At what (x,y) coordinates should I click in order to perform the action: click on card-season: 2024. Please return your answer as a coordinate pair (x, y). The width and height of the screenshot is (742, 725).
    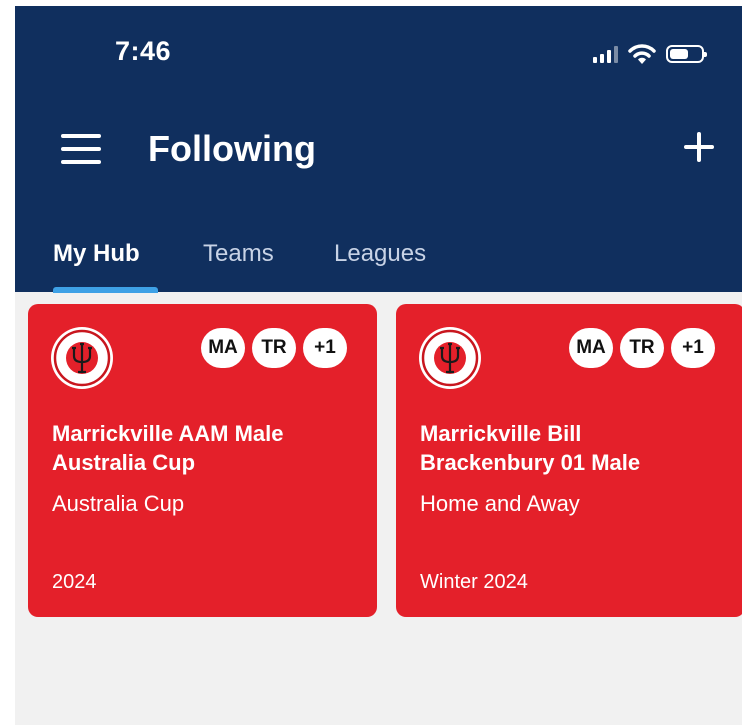
    Looking at the image, I should click on (74, 582).